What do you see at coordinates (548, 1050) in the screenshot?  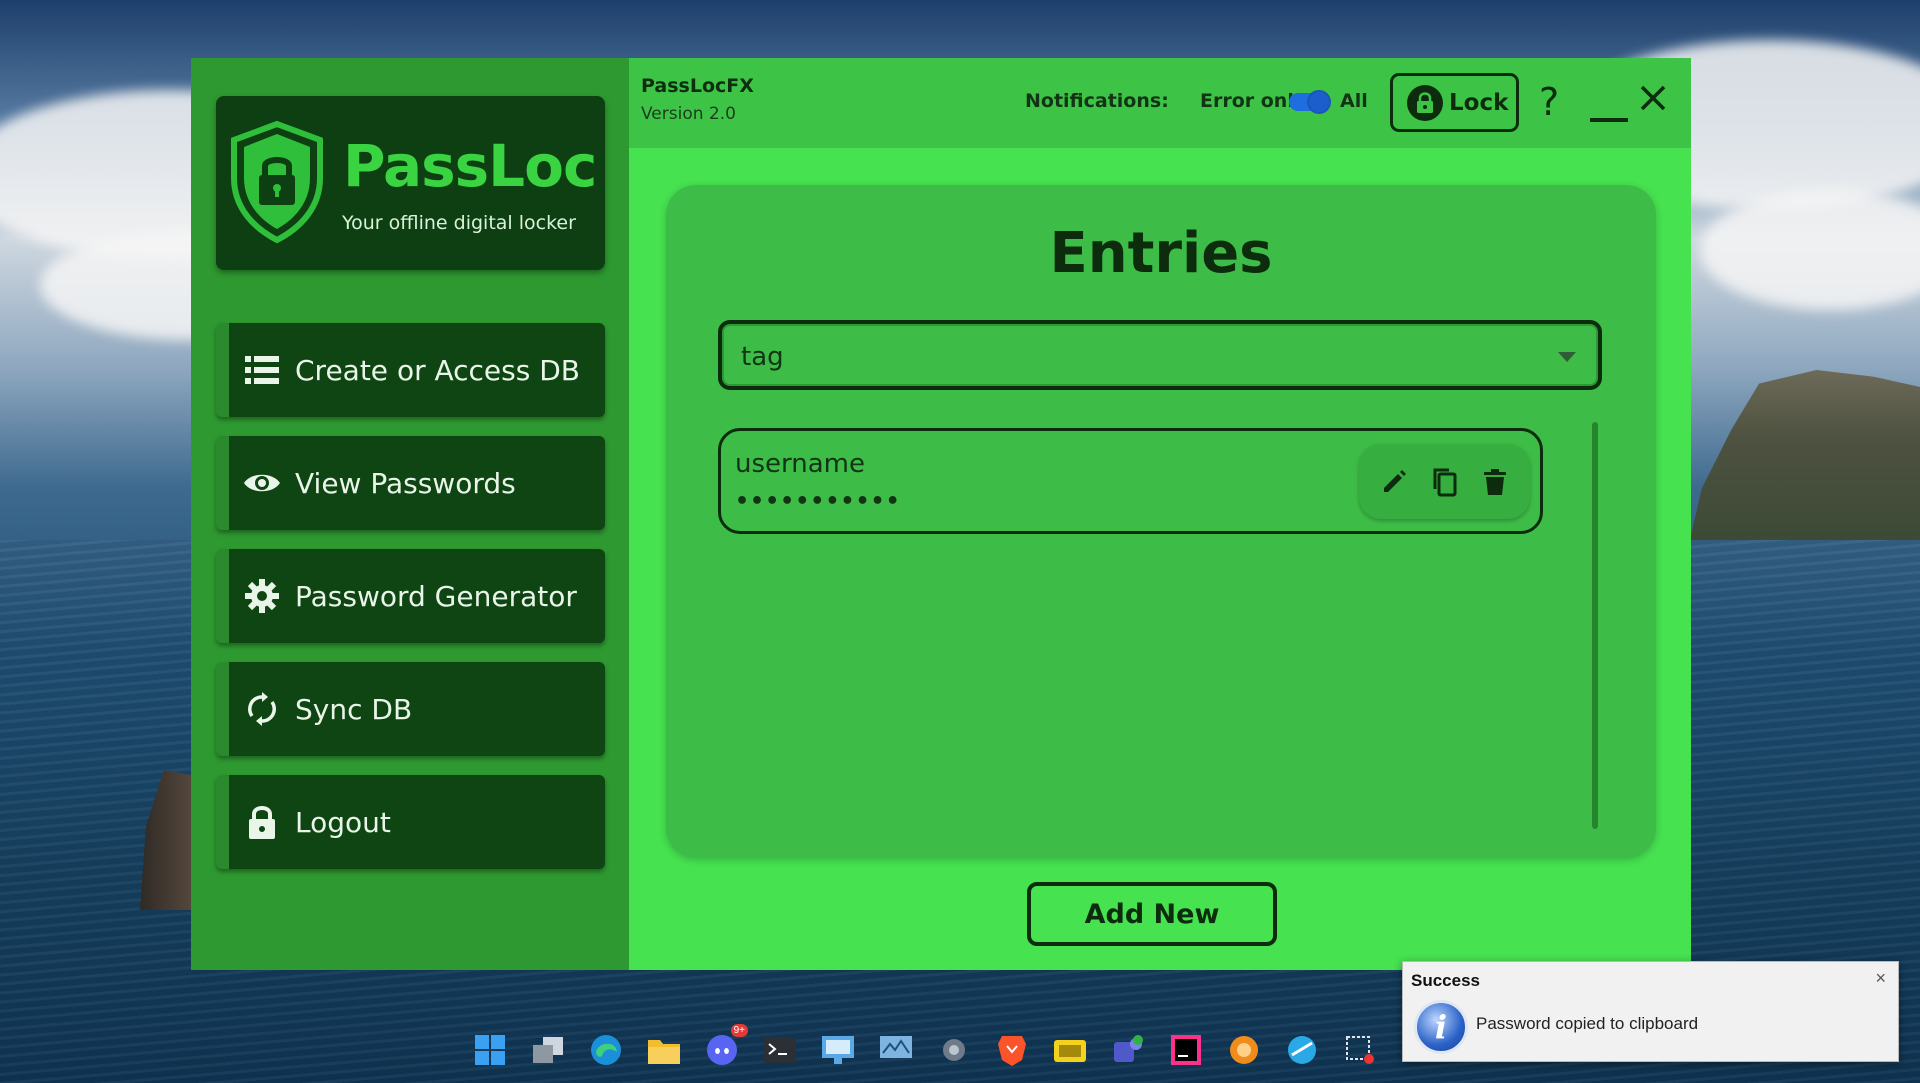 I see `task-view-icon` at bounding box center [548, 1050].